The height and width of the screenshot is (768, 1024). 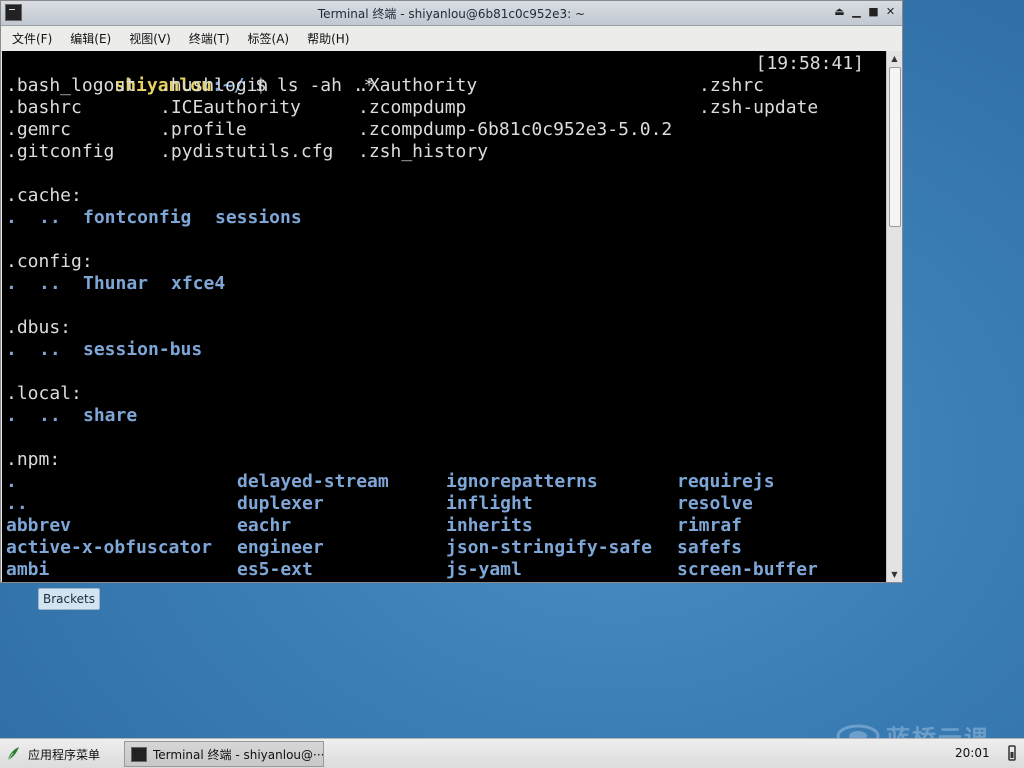 What do you see at coordinates (44, 393) in the screenshot?
I see `section-header: .local:` at bounding box center [44, 393].